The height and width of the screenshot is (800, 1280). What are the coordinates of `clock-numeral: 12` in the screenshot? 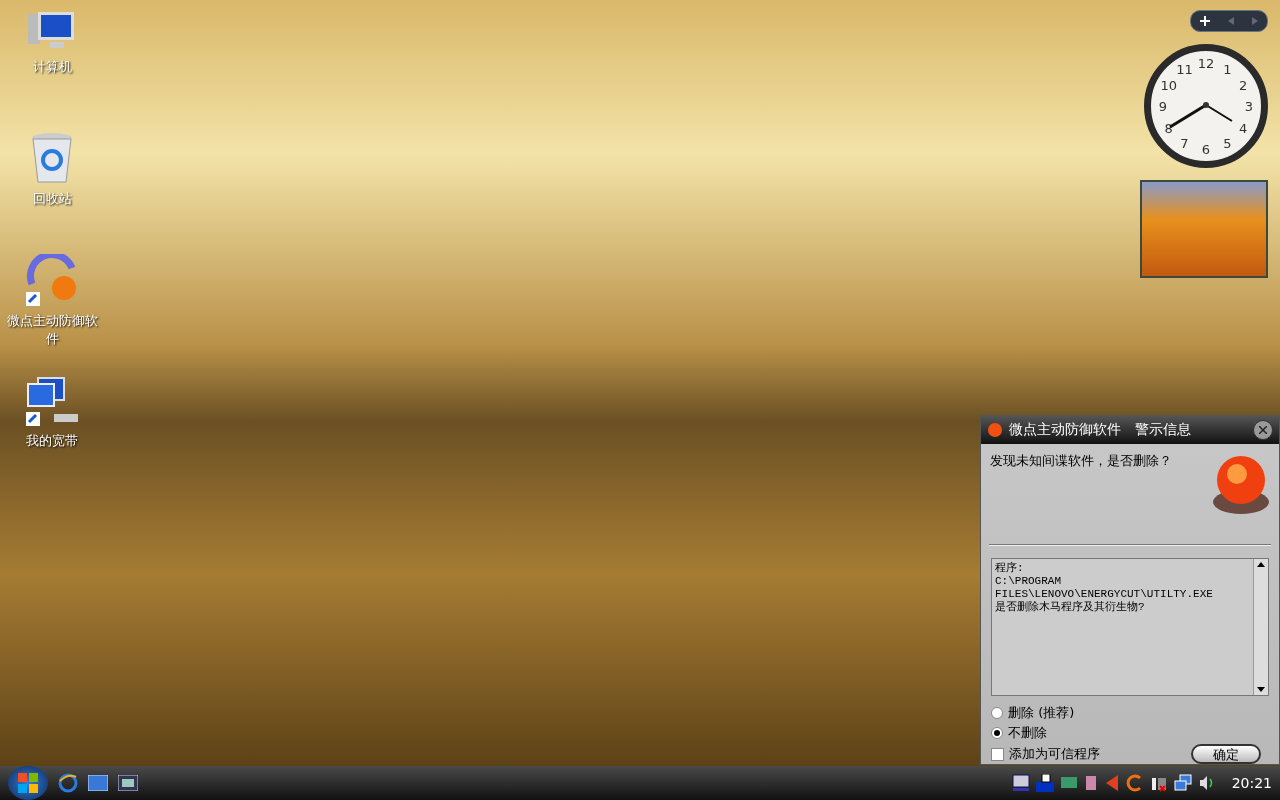 It's located at (1206, 63).